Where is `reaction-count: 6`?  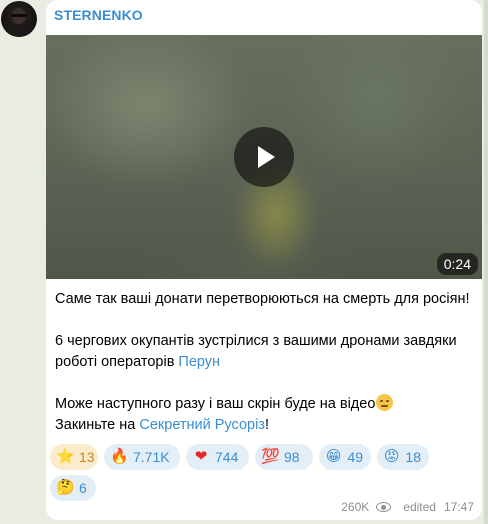 reaction-count: 6 is located at coordinates (83, 488).